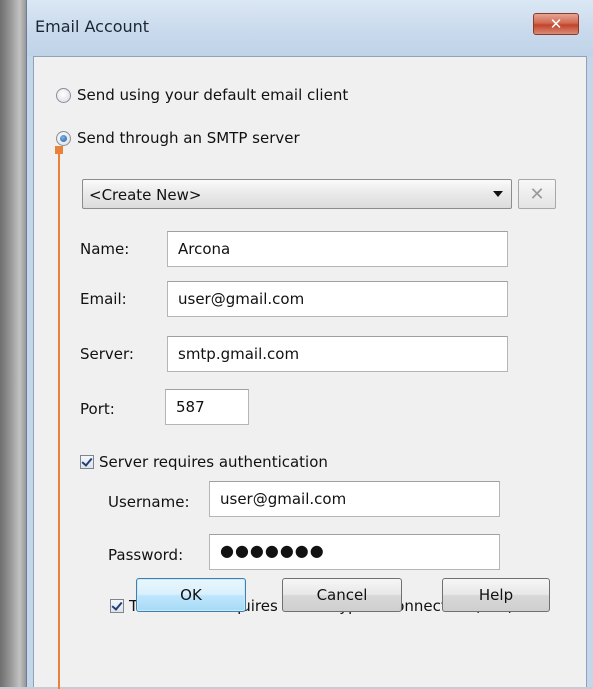 The image size is (593, 689). What do you see at coordinates (145, 195) in the screenshot?
I see `account-select-value: <Create New>` at bounding box center [145, 195].